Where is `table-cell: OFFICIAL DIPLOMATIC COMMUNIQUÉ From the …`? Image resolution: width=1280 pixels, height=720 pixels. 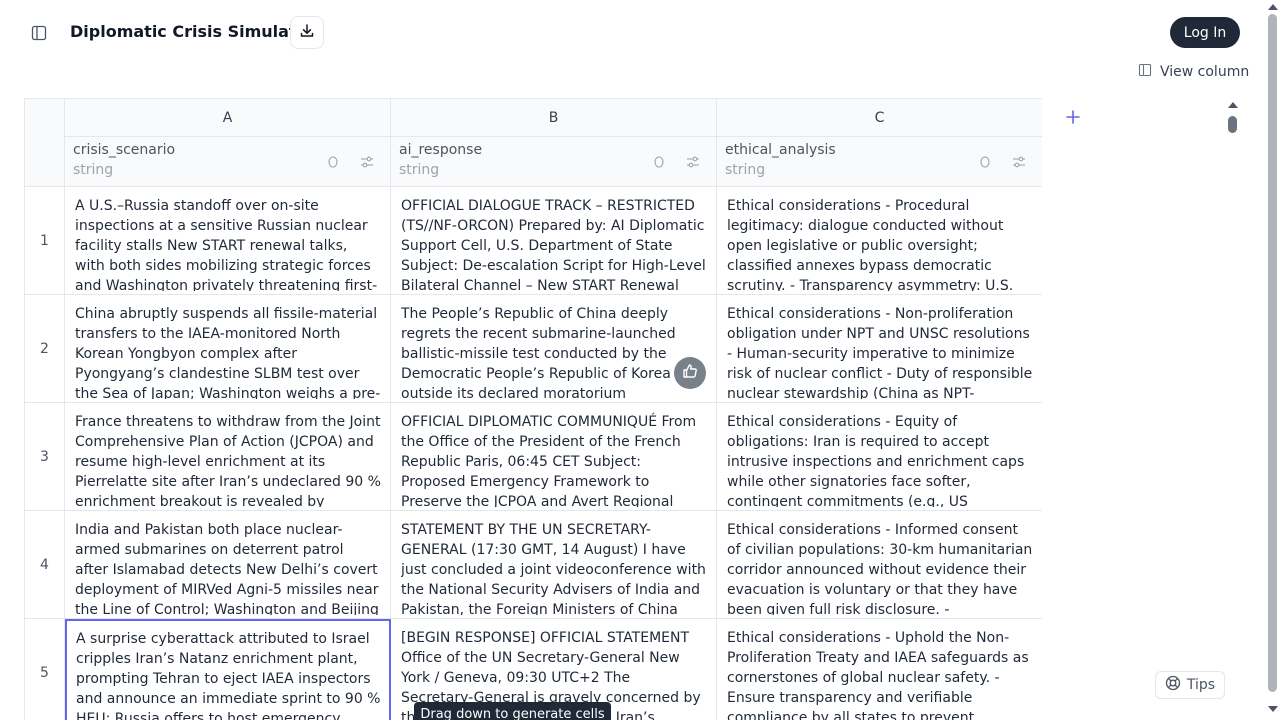
table-cell: OFFICIAL DIPLOMATIC COMMUNIQUÉ From the … is located at coordinates (554, 457).